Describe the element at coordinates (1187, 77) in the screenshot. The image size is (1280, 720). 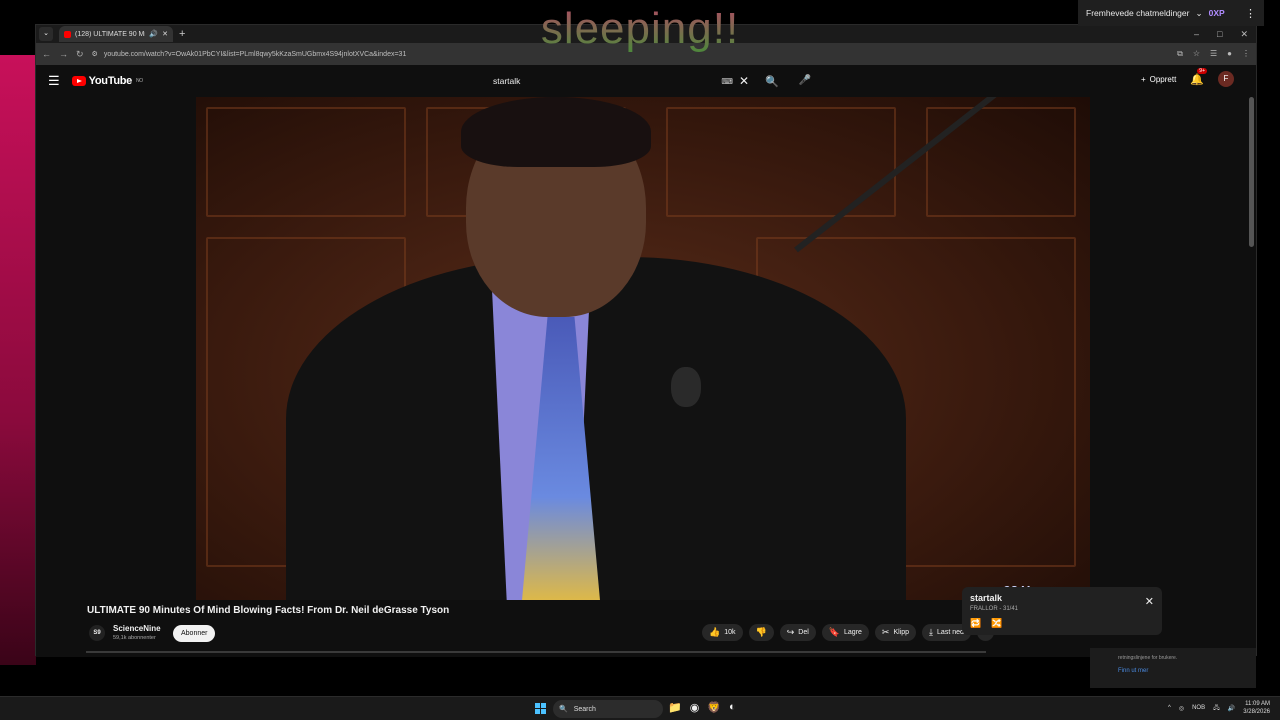
I see `header-right: + Opprett 🔔 9+ F` at that location.